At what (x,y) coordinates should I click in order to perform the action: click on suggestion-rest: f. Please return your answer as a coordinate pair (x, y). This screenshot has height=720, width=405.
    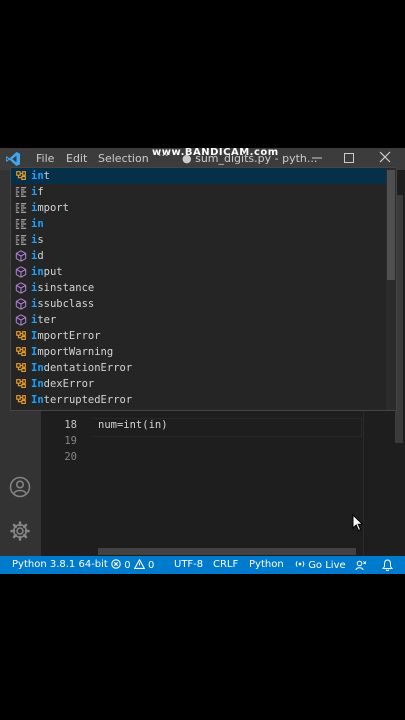
    Looking at the image, I should click on (40, 192).